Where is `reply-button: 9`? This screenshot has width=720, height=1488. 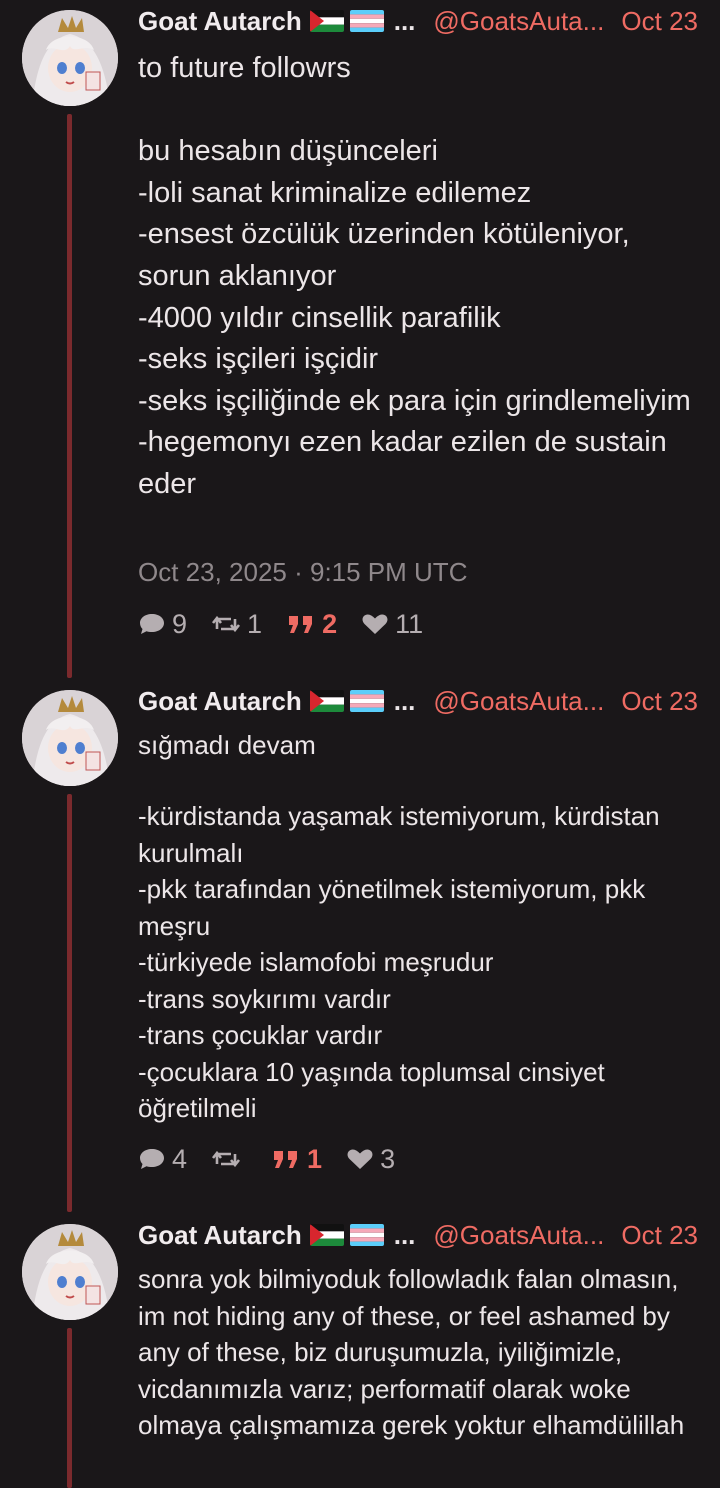 reply-button: 9 is located at coordinates (162, 624).